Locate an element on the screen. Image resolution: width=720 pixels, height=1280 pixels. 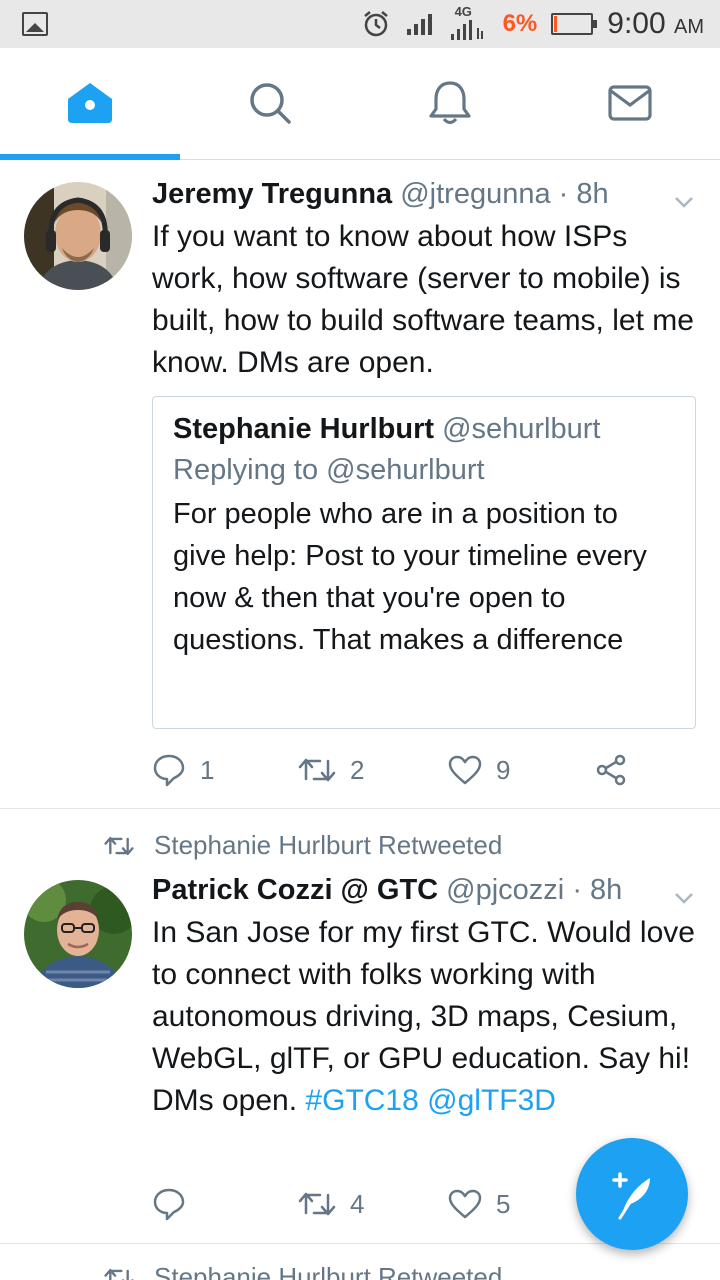
social-context: Stephanie Hurlburt Retweeted is located at coordinates (303, 845).